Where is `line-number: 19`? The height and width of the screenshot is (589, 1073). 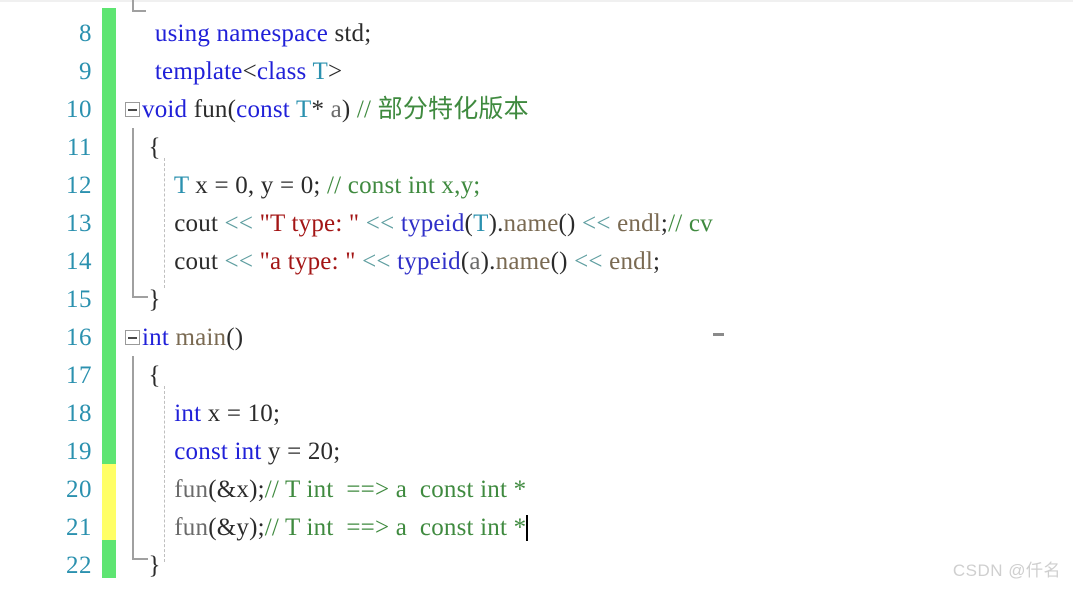 line-number: 19 is located at coordinates (79, 451).